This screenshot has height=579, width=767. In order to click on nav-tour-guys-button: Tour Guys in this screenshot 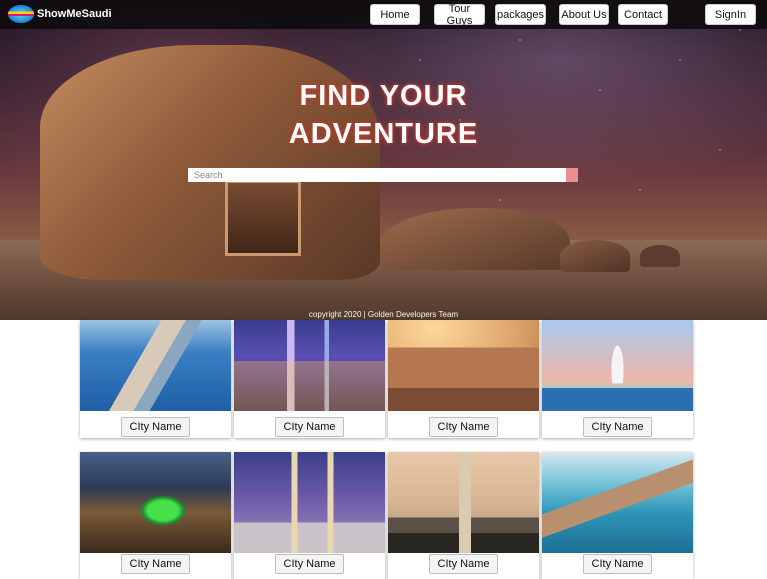, I will do `click(459, 15)`.